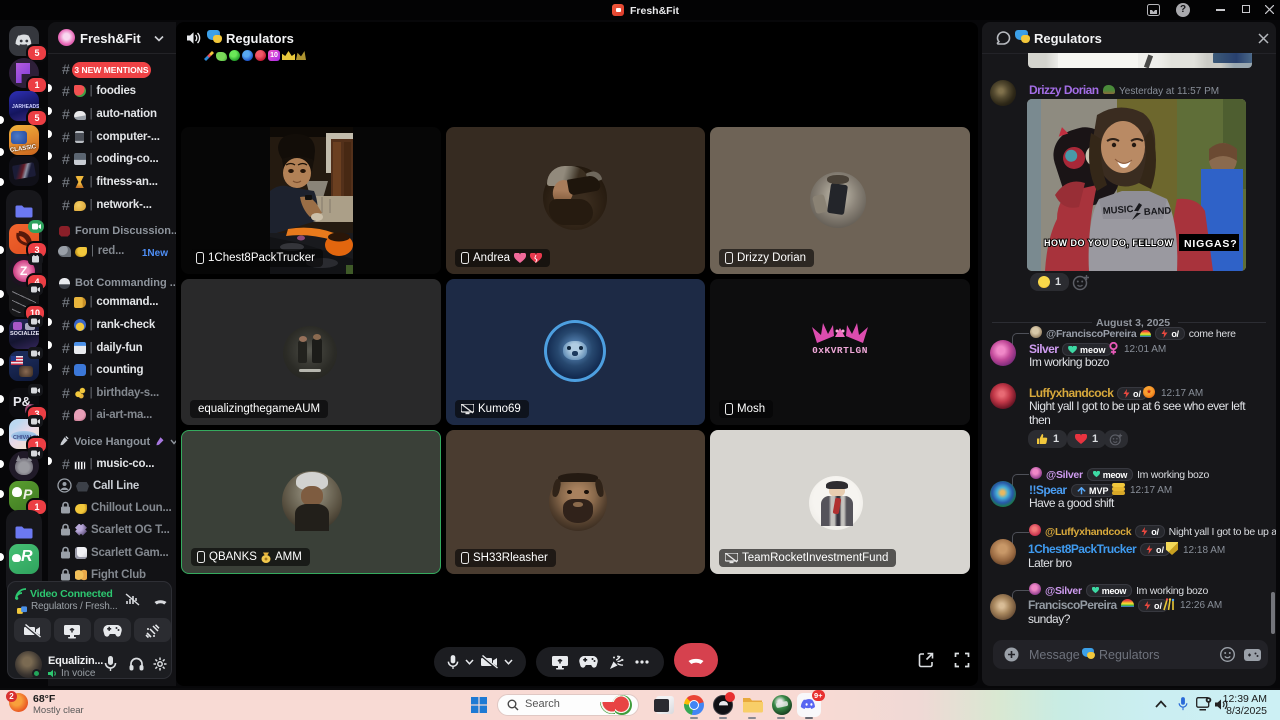 Image resolution: width=1280 pixels, height=720 pixels. What do you see at coordinates (1210, 244) in the screenshot?
I see `svg-text: NIGGAS?` at bounding box center [1210, 244].